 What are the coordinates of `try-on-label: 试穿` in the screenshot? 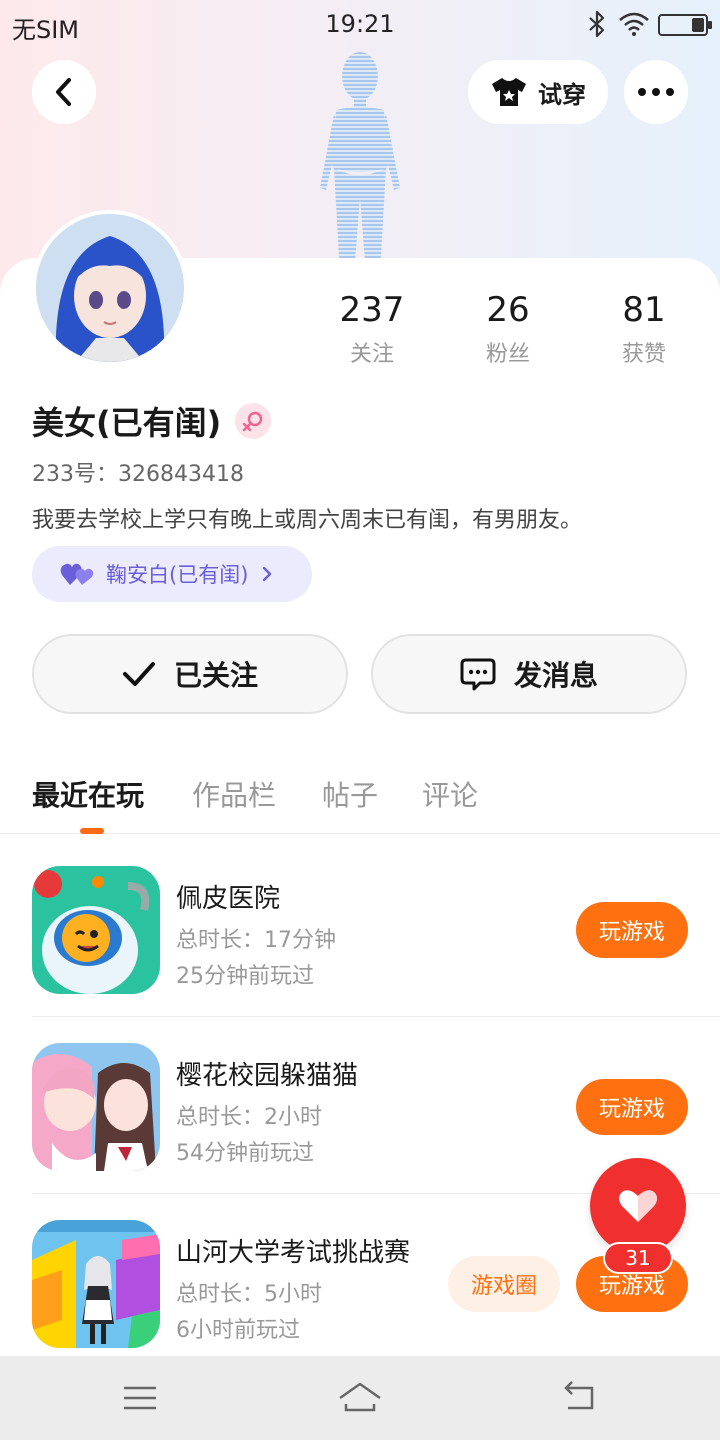 It's located at (562, 94).